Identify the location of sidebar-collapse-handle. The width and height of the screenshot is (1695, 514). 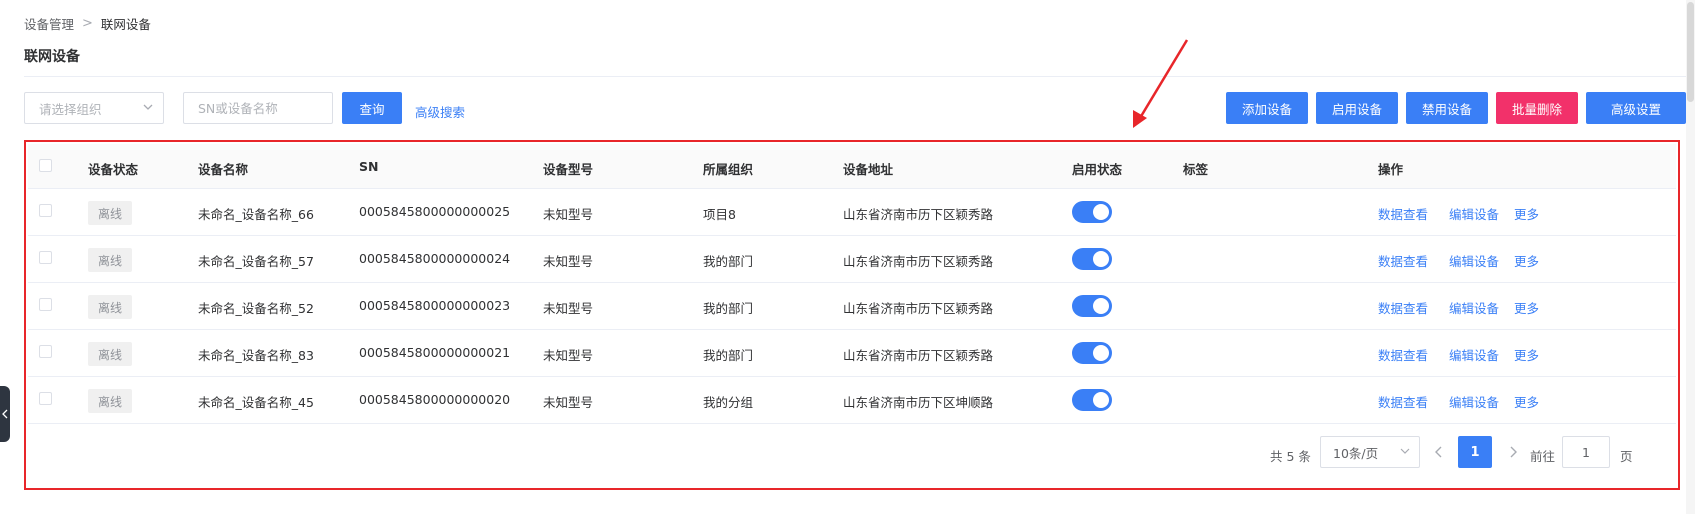
(5, 414).